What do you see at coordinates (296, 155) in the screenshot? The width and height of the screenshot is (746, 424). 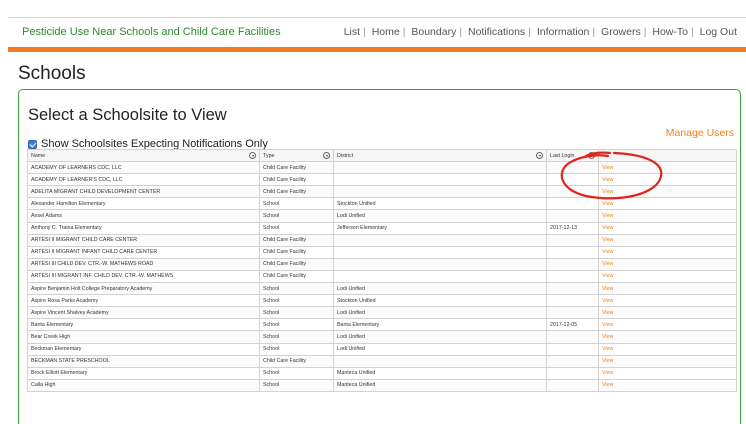 I see `column-header-type: Type` at bounding box center [296, 155].